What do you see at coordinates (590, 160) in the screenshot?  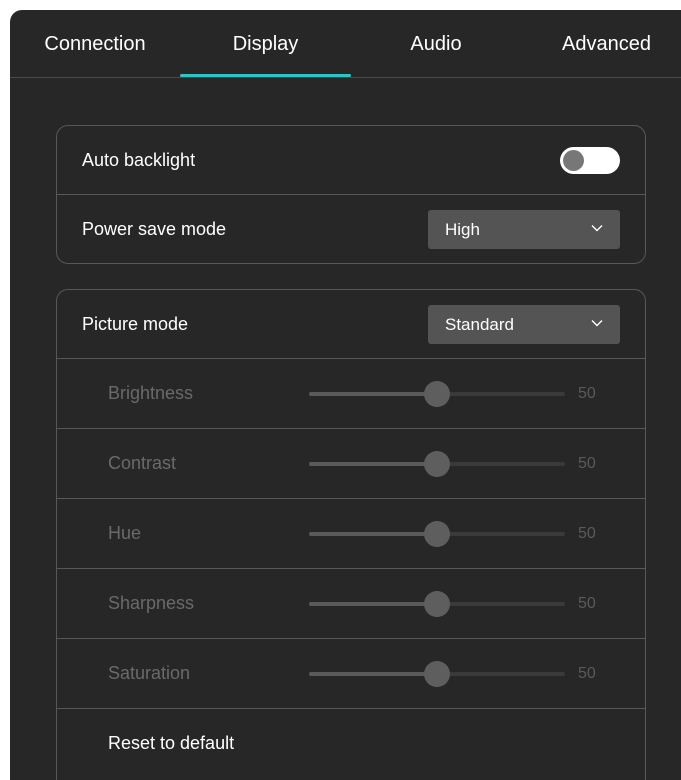 I see `auto-backlight-toggle` at bounding box center [590, 160].